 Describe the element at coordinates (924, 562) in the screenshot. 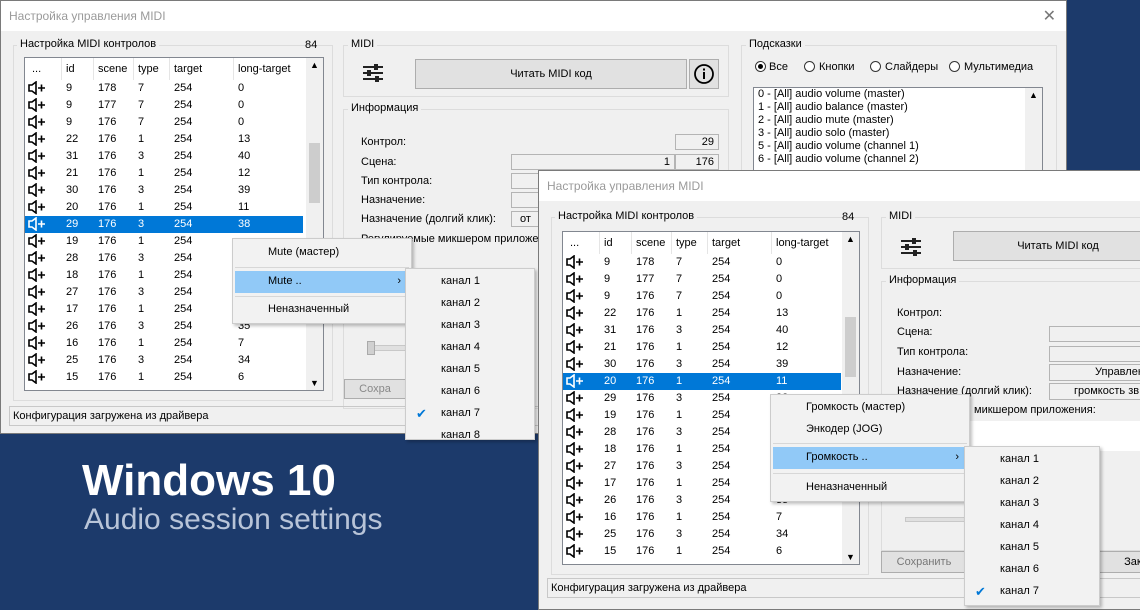

I see `save-button-2: Сохранить` at that location.